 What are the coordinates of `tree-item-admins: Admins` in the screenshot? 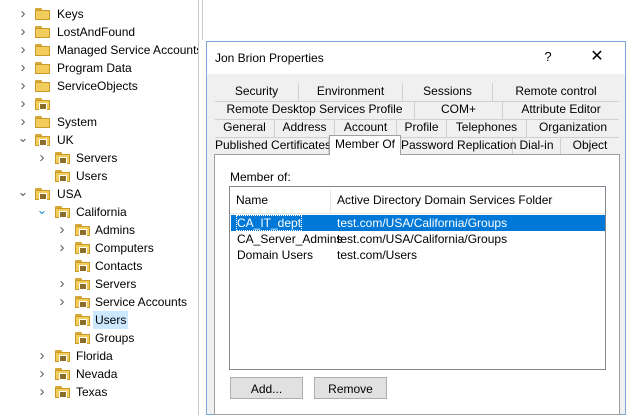 It's located at (99, 230).